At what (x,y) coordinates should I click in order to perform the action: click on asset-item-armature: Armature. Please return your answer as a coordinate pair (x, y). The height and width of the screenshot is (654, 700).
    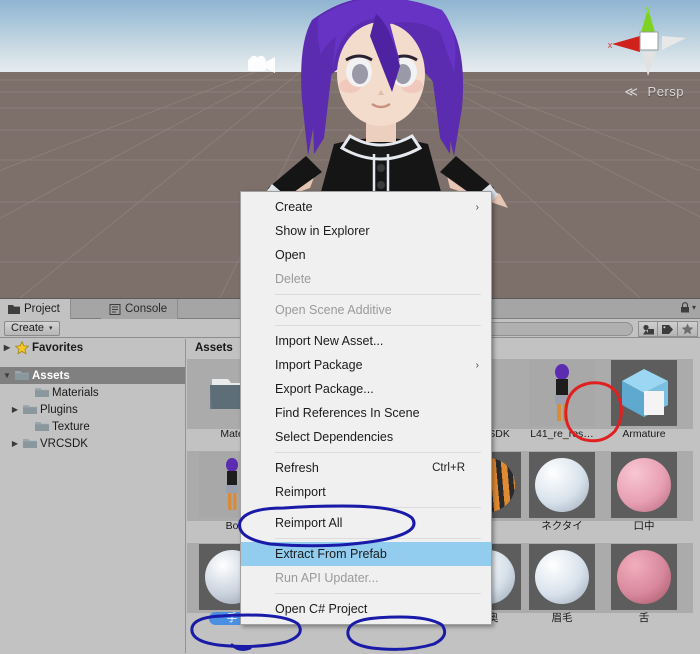
    Looking at the image, I should click on (644, 403).